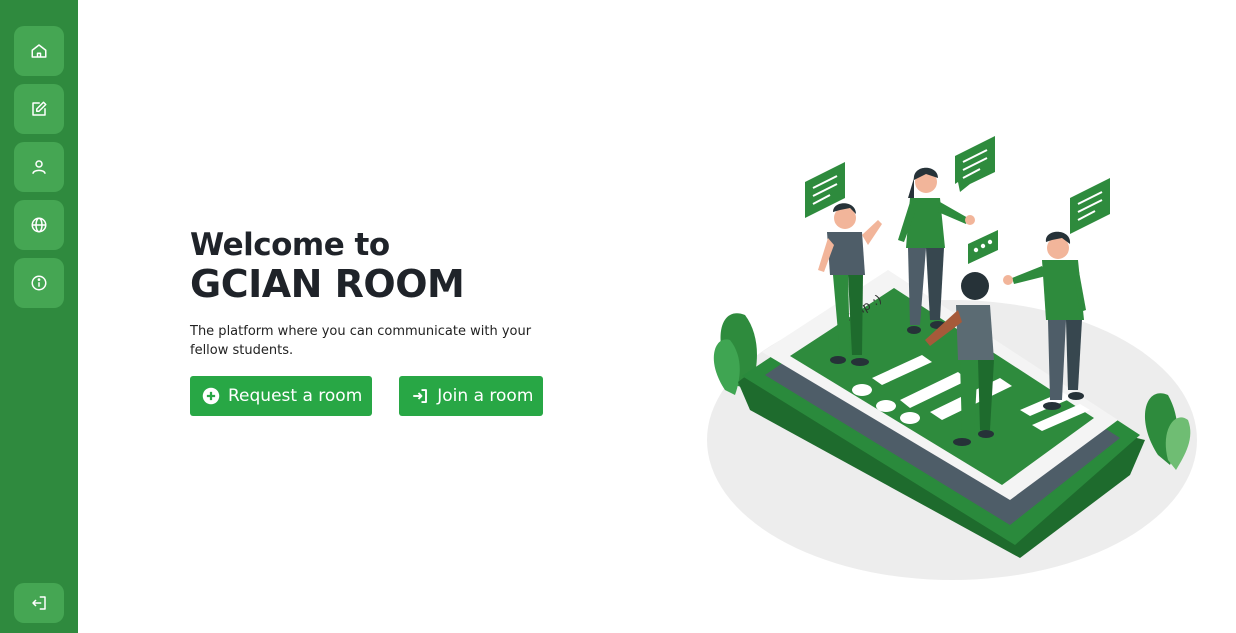 This screenshot has width=1236, height=633. Describe the element at coordinates (295, 396) in the screenshot. I see `request-room-label: Request a room` at that location.